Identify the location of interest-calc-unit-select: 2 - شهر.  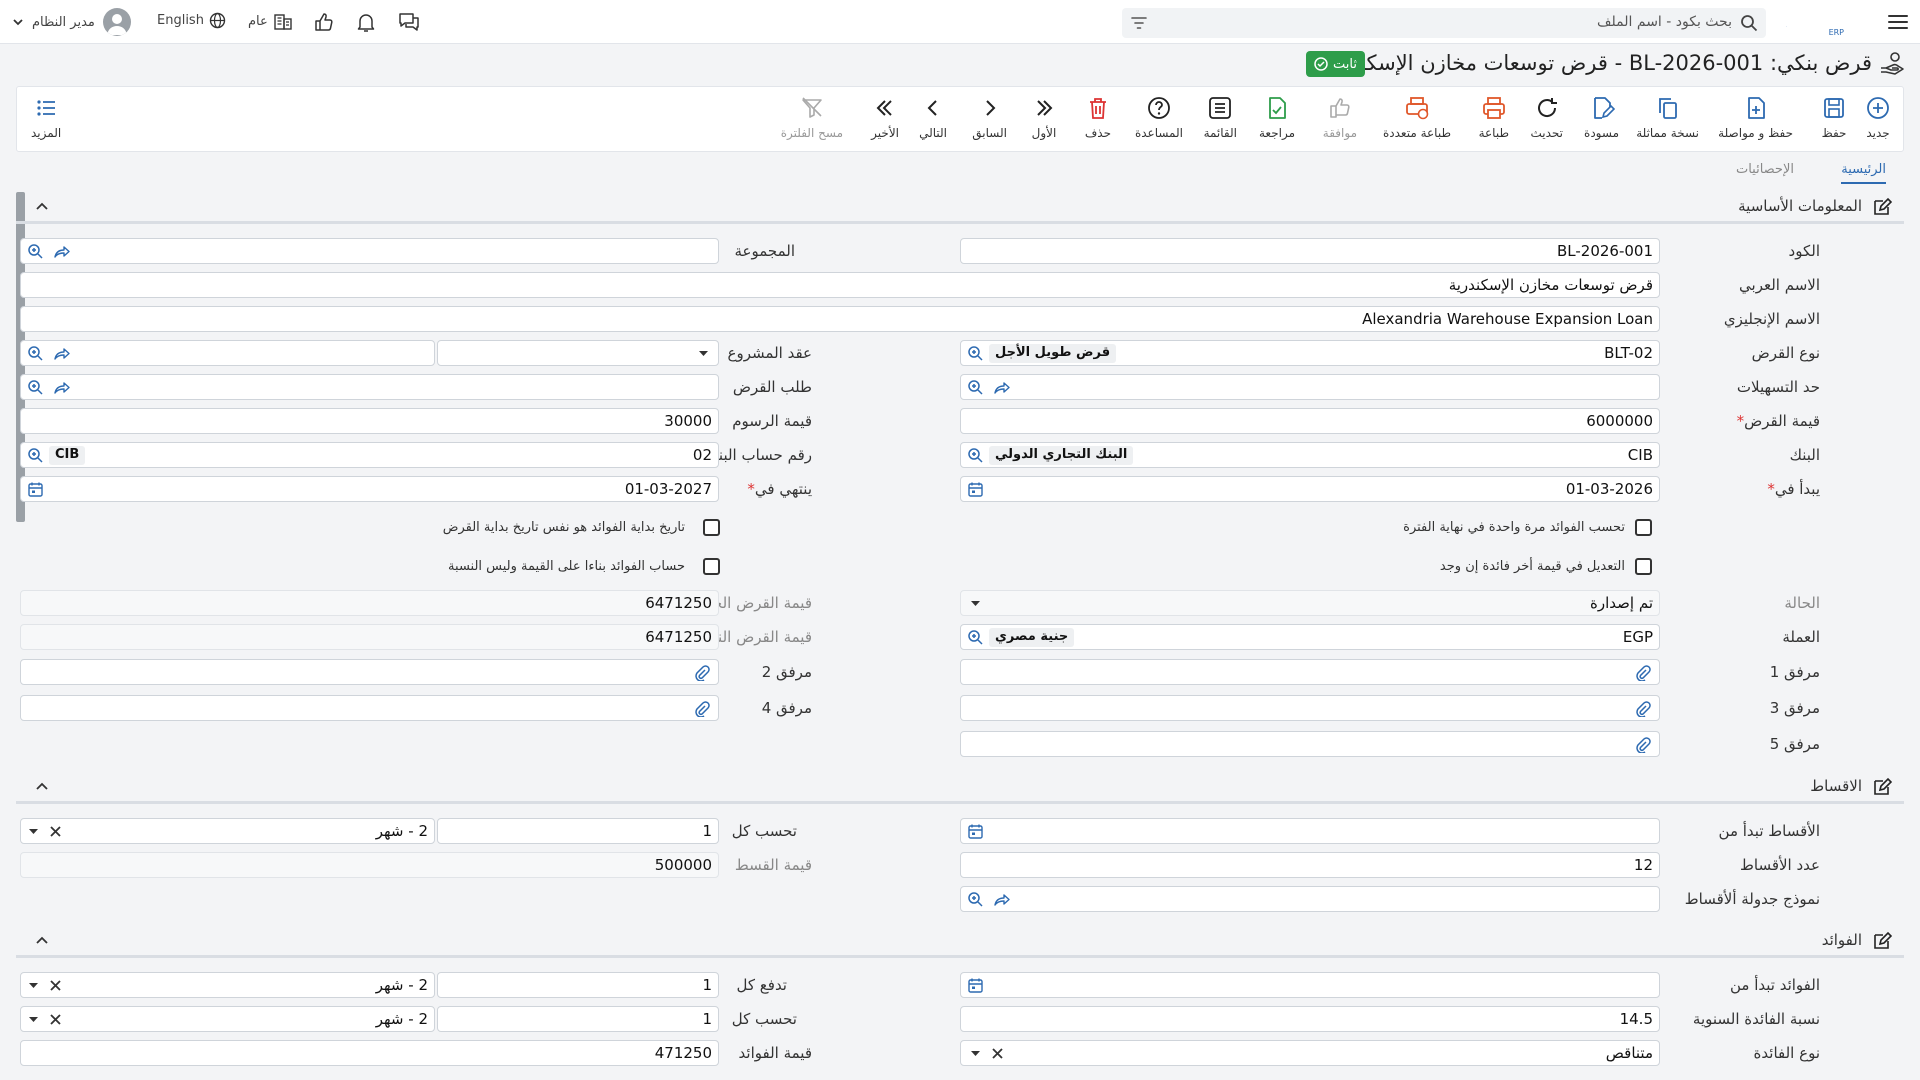
(227, 1019).